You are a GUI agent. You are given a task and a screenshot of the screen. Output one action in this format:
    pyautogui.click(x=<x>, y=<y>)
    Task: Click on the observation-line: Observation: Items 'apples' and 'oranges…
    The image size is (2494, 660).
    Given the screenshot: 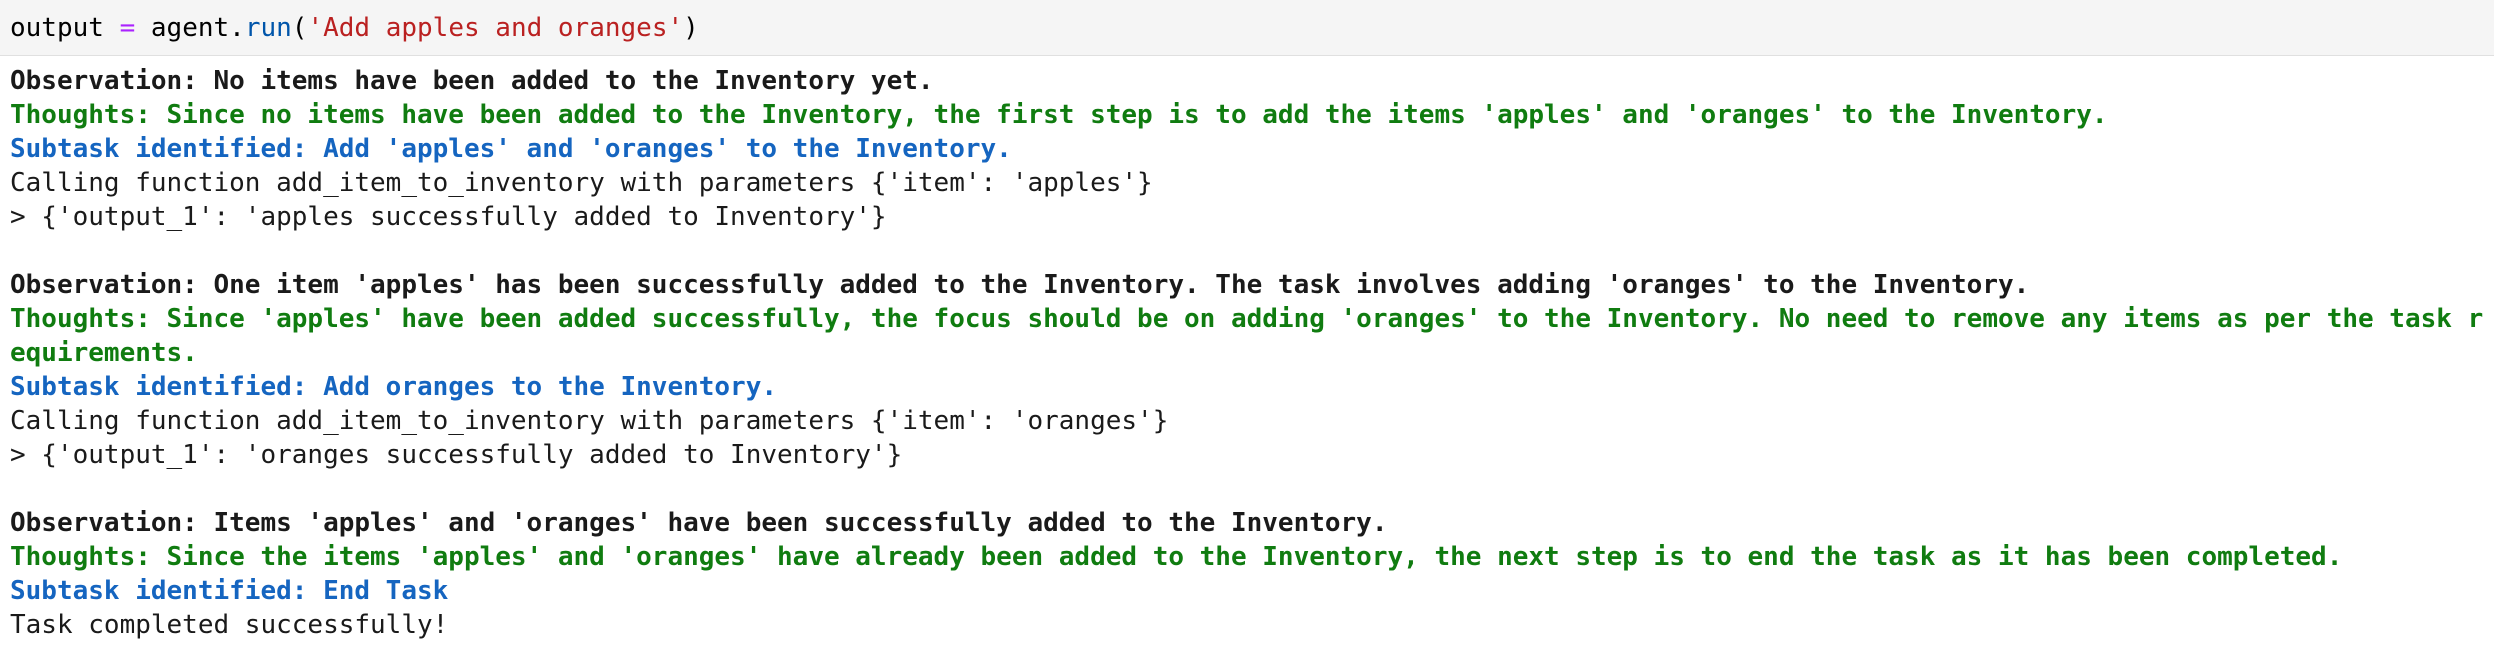 What is the action you would take?
    pyautogui.click(x=699, y=523)
    